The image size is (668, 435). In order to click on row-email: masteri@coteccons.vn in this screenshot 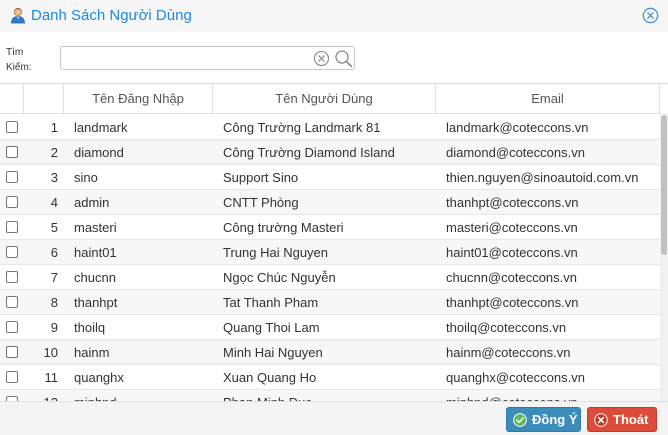, I will do `click(512, 227)`.